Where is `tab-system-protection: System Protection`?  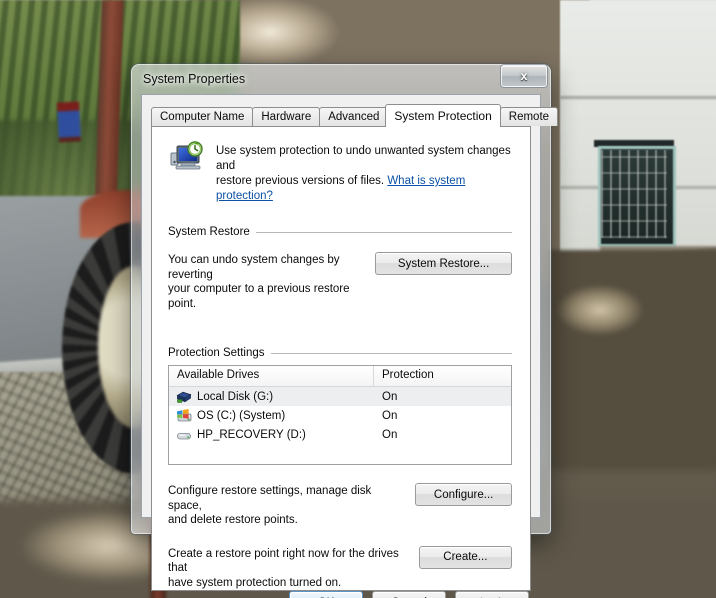 tab-system-protection: System Protection is located at coordinates (443, 115).